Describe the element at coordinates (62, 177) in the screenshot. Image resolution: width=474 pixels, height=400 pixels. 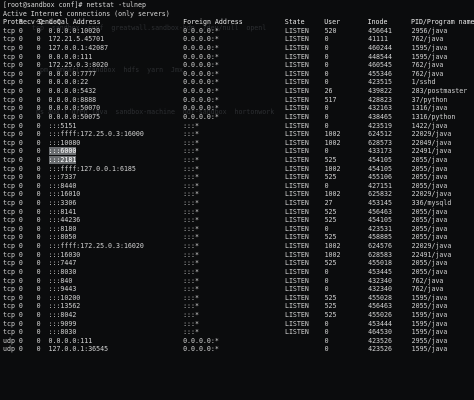
I see `cell-local-address: :::7337` at that location.